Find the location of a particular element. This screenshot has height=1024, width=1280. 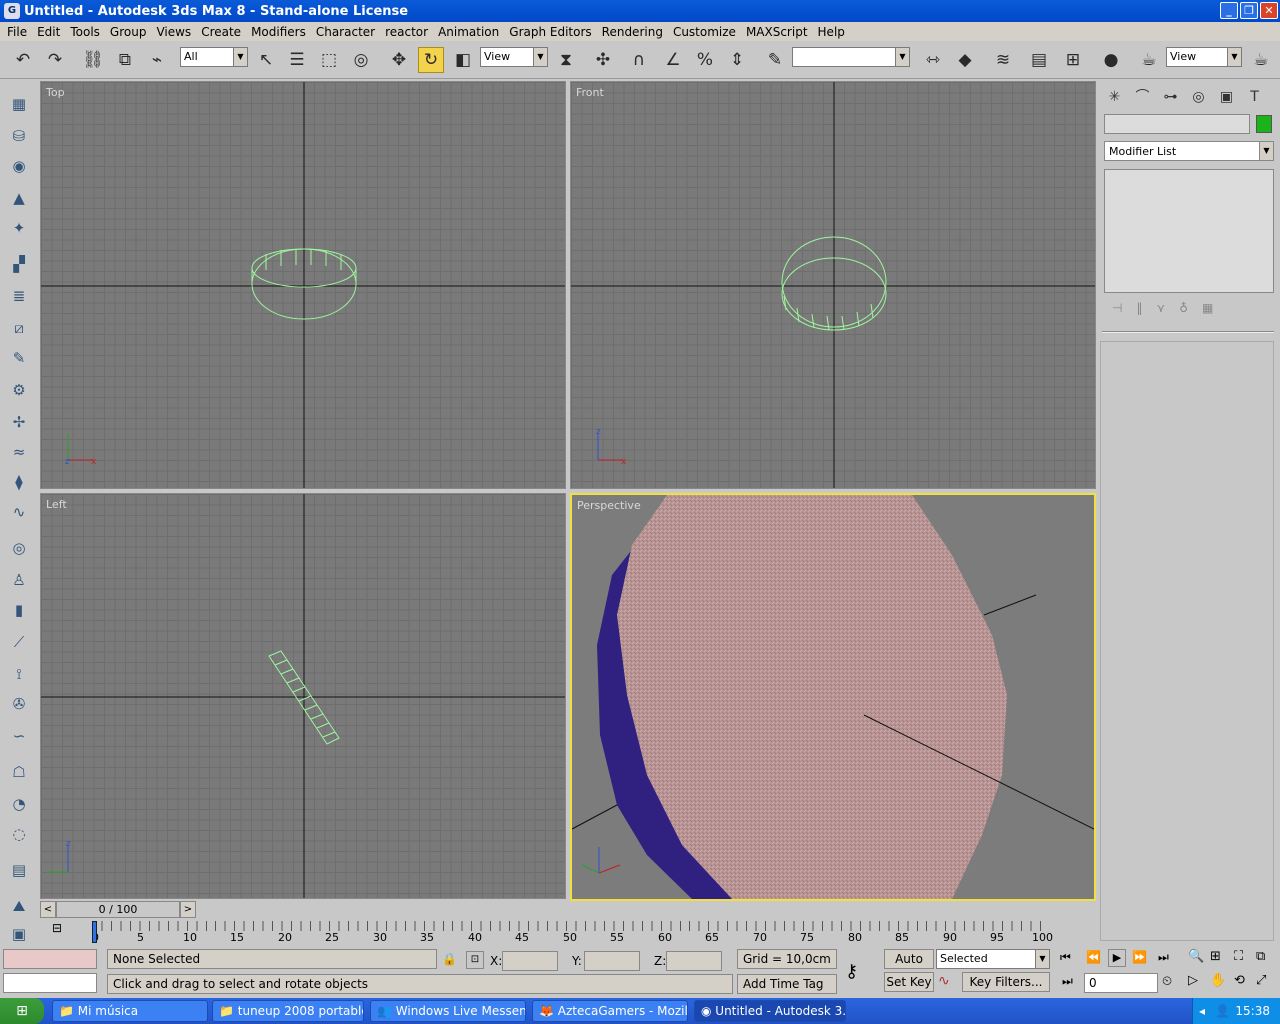

next-frame-arrow: > is located at coordinates (188, 909).